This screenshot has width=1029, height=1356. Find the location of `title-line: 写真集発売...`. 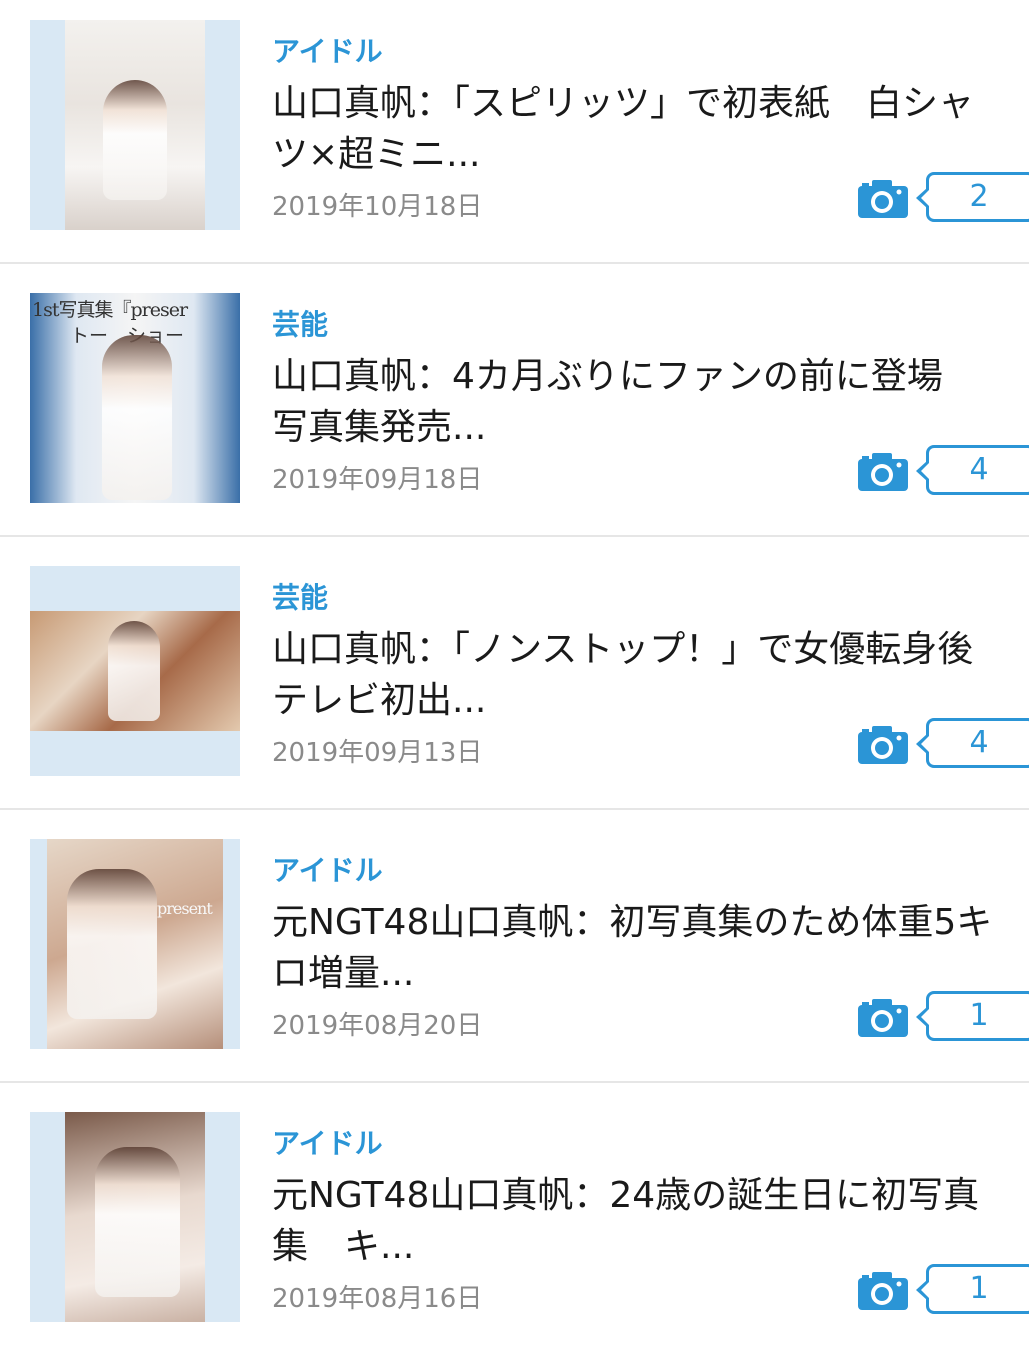

title-line: 写真集発売... is located at coordinates (379, 427).